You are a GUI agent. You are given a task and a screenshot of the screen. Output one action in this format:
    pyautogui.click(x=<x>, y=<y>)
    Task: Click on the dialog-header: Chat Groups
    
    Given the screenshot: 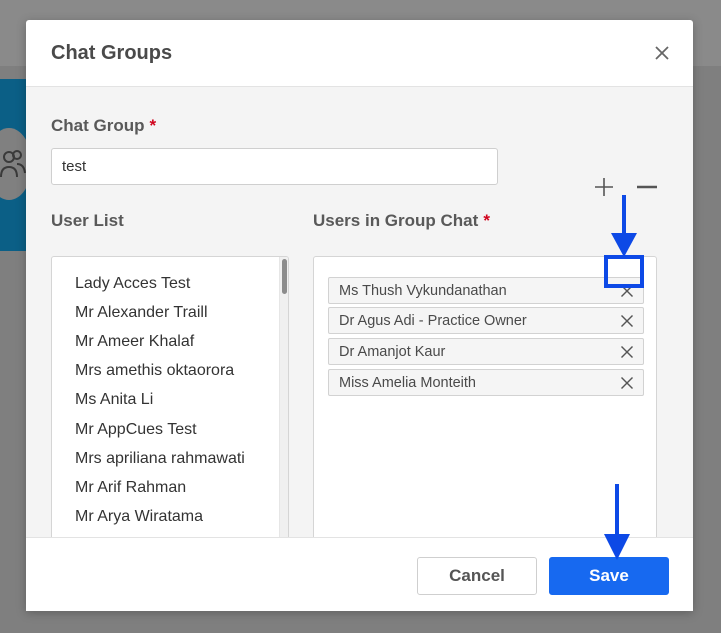 What is the action you would take?
    pyautogui.click(x=359, y=53)
    